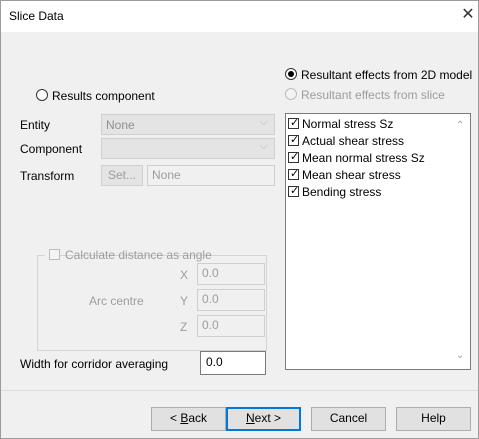  I want to click on title-bar: Slice Data ✕, so click(239, 16).